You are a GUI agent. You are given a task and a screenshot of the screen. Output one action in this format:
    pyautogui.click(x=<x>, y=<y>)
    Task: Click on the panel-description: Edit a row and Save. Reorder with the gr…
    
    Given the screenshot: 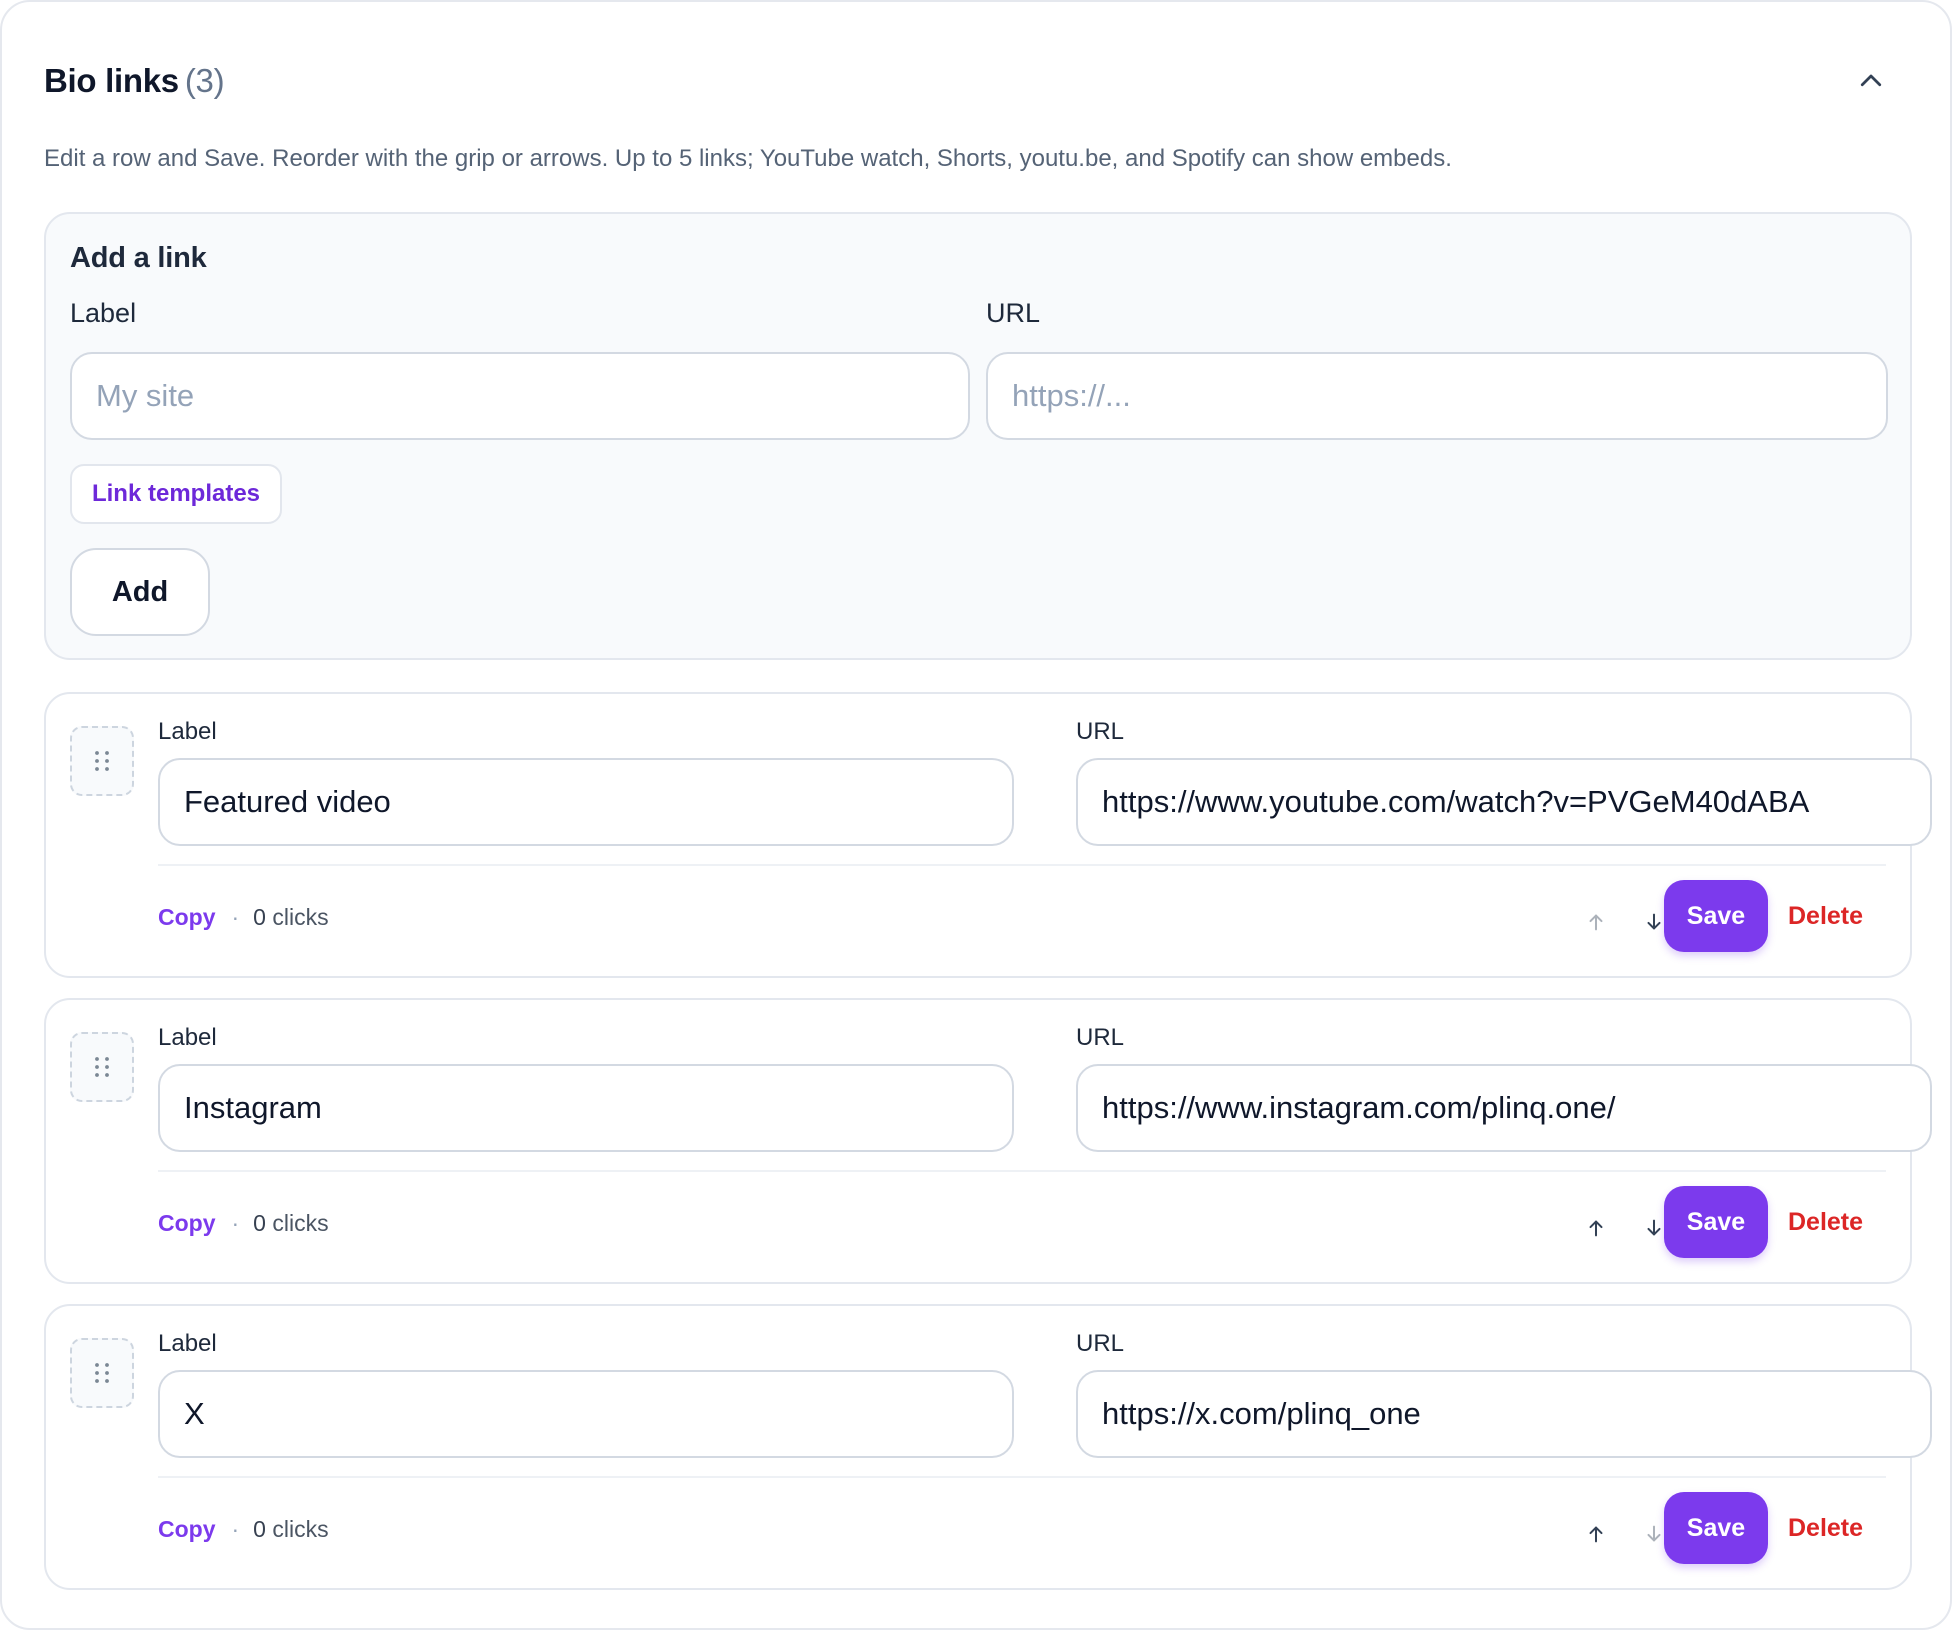 What is the action you would take?
    pyautogui.click(x=748, y=158)
    